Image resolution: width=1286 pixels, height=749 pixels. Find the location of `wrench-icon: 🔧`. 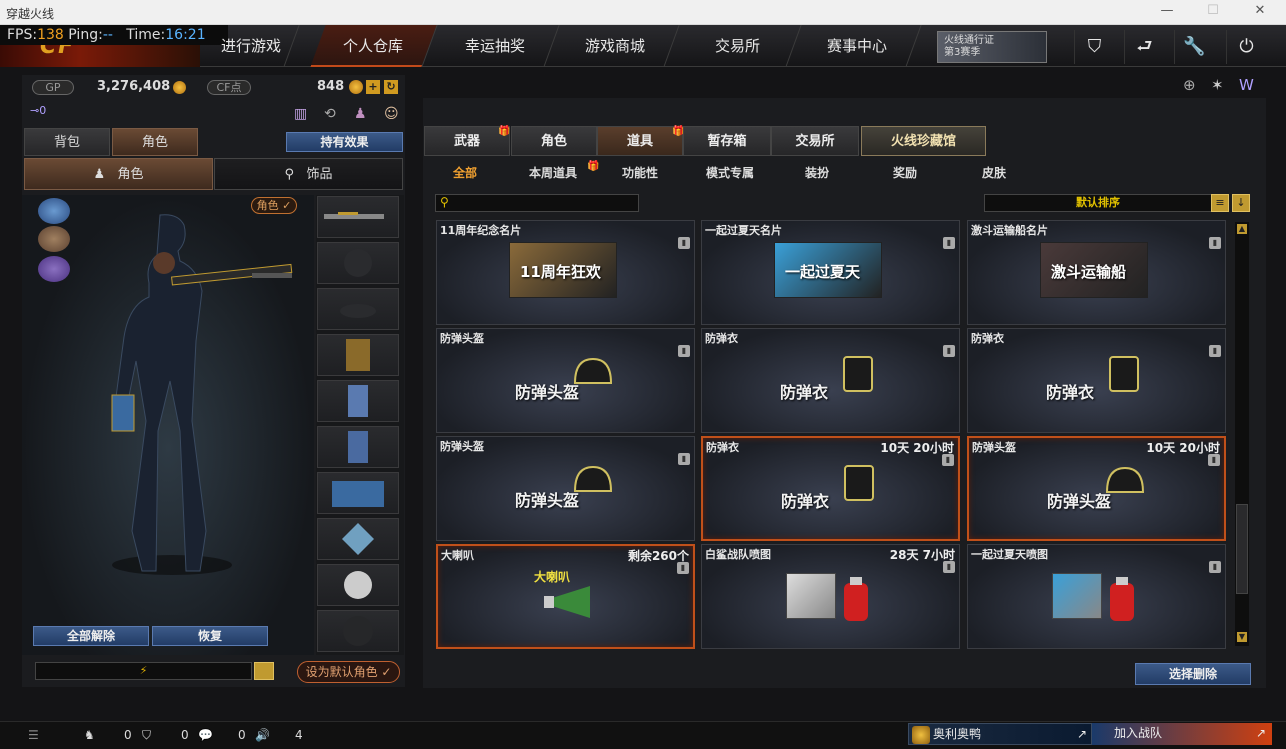

wrench-icon: 🔧 is located at coordinates (1194, 47).